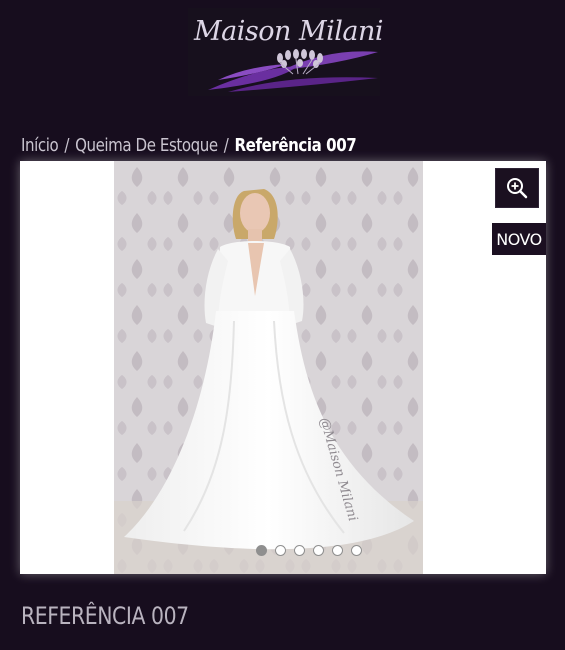 This screenshot has height=650, width=565. I want to click on carousel-dots, so click(283, 551).